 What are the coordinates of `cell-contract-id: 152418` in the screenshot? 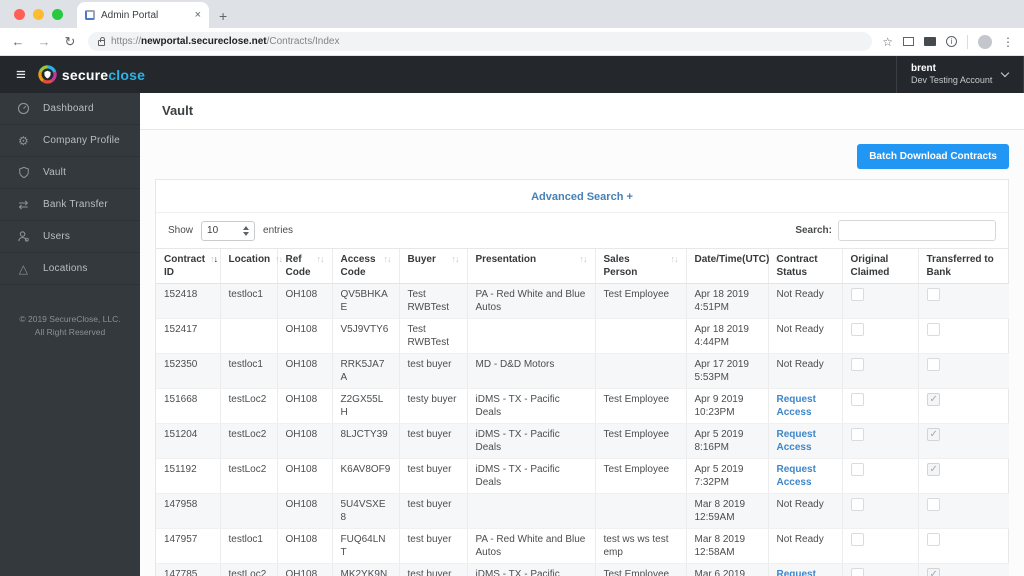 It's located at (188, 301).